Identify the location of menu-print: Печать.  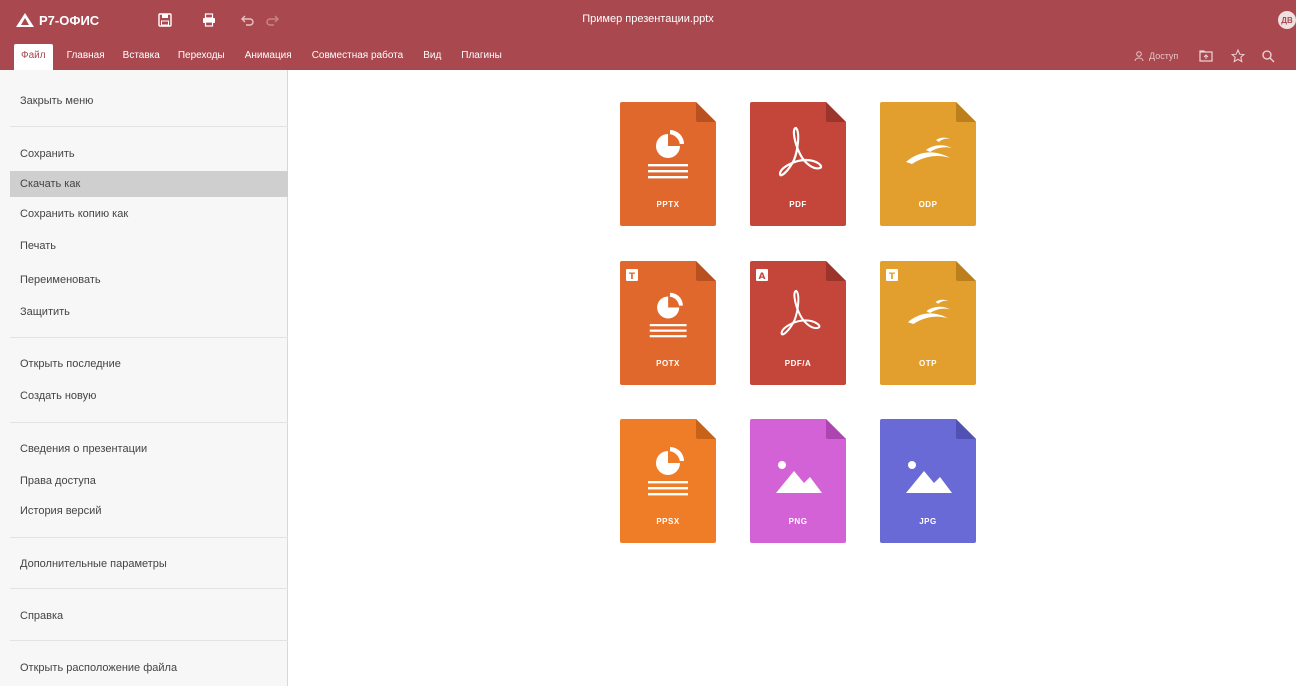
(149, 246).